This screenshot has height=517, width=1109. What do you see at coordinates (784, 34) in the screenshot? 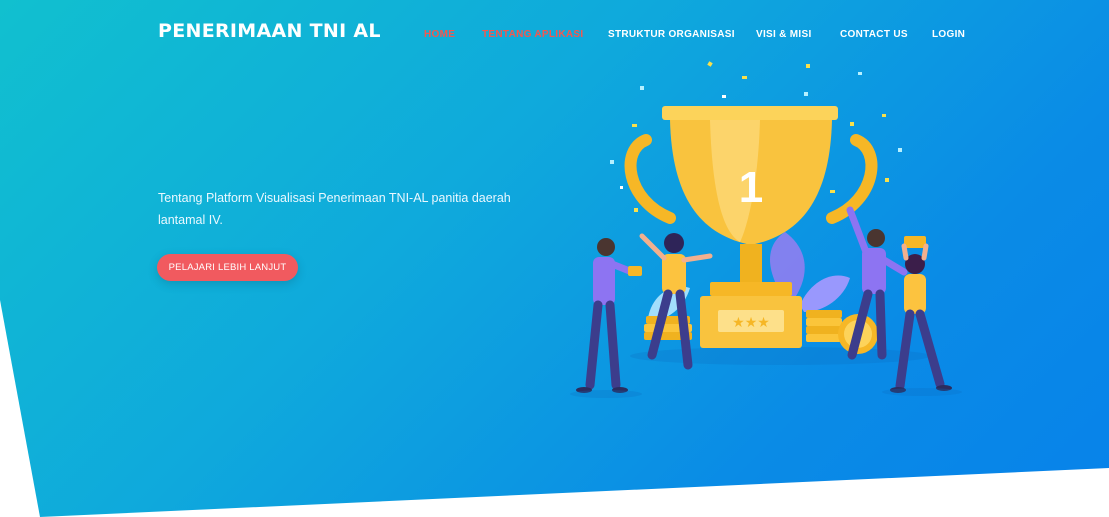
I see `nav-visi-misi: VISI & MISI` at bounding box center [784, 34].